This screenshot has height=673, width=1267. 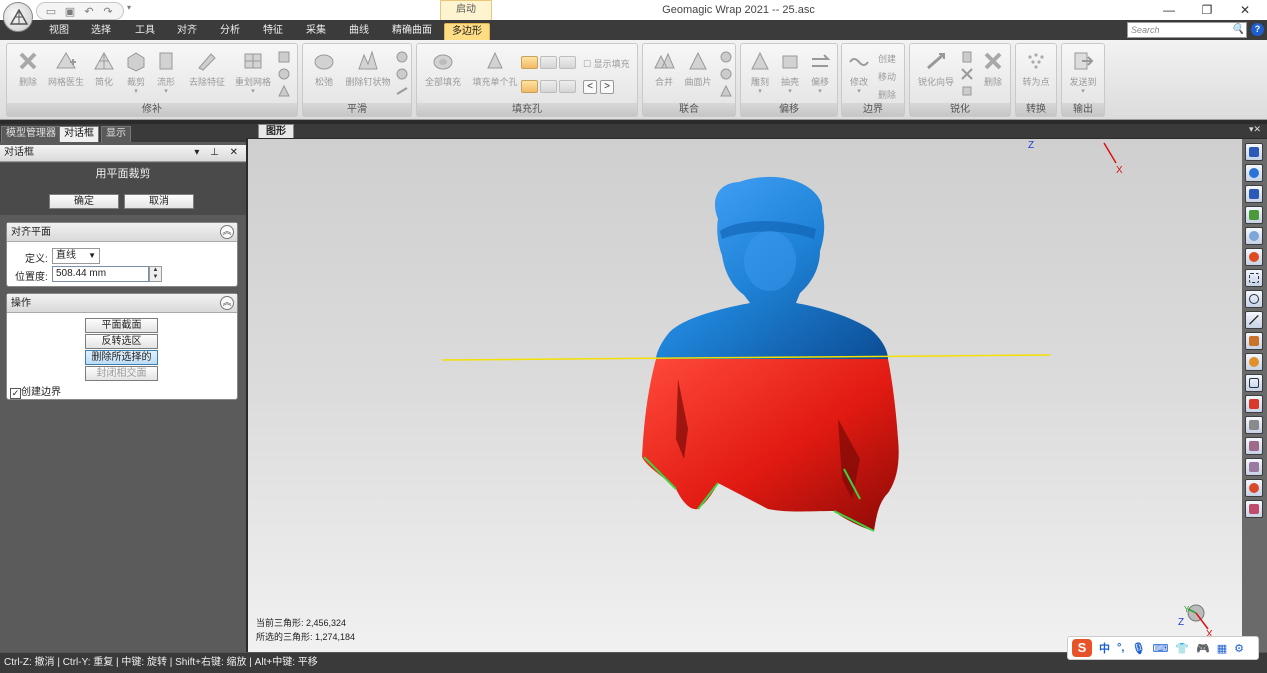 I want to click on tab-dialog: 对话框, so click(x=79, y=134).